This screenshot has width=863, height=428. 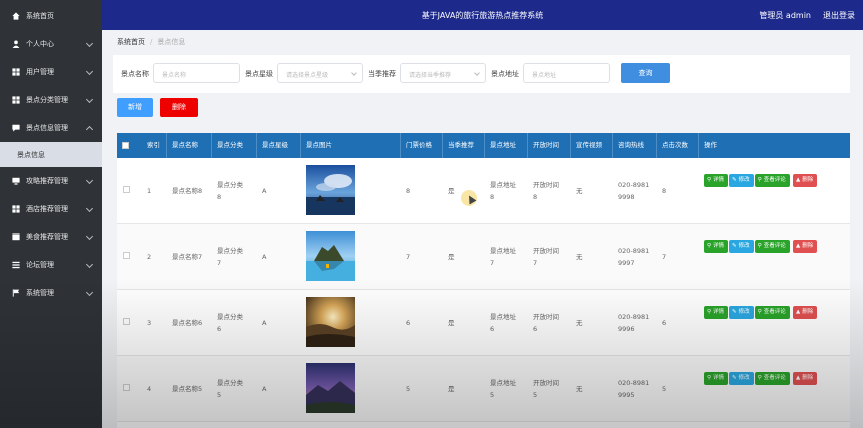 I want to click on current-user: 管理员 admin, so click(x=785, y=15).